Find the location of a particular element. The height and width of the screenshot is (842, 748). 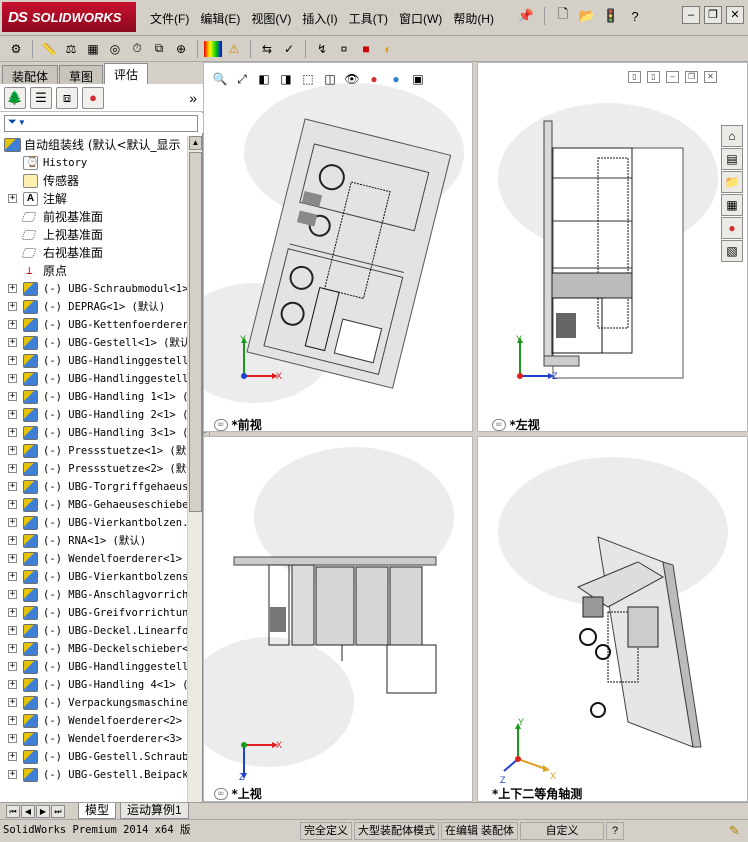

restore-icon: ❐ is located at coordinates (713, 15).